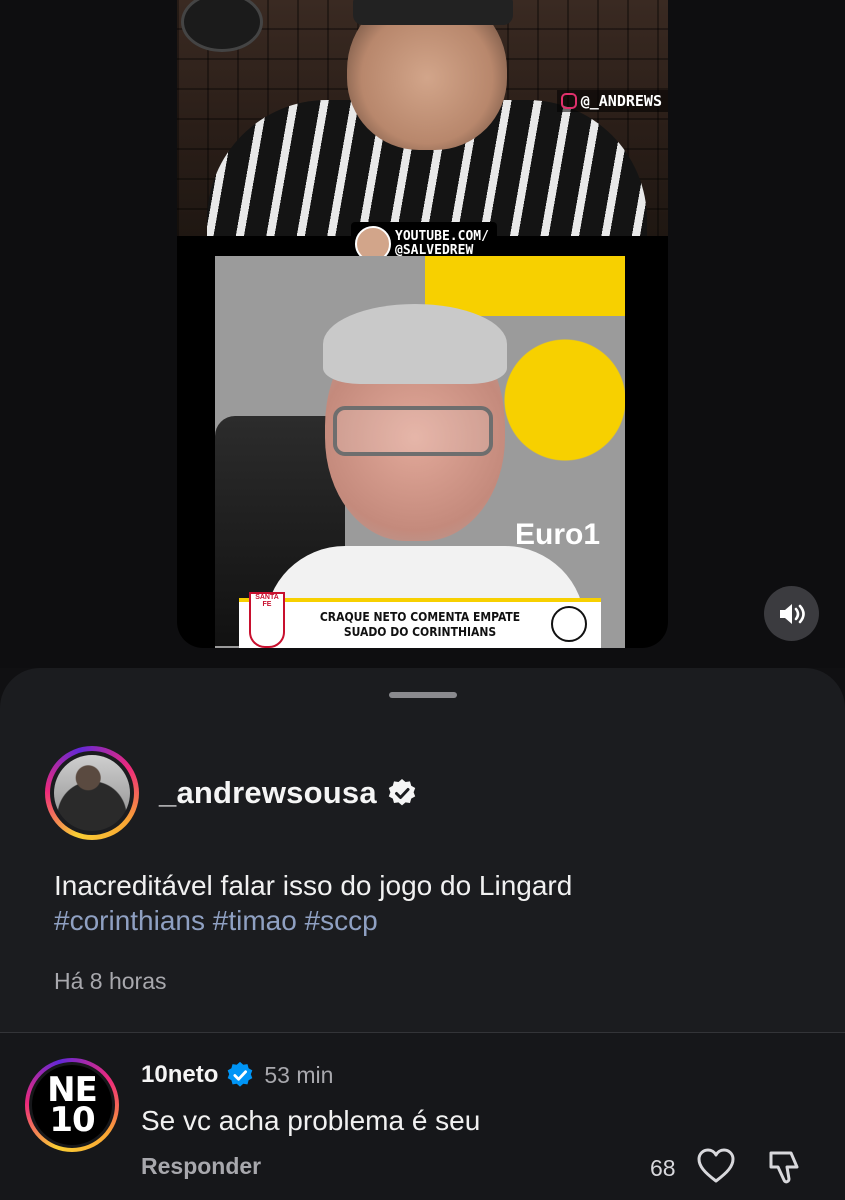  Describe the element at coordinates (268, 793) in the screenshot. I see `post-author-name: _andrewsousa` at that location.